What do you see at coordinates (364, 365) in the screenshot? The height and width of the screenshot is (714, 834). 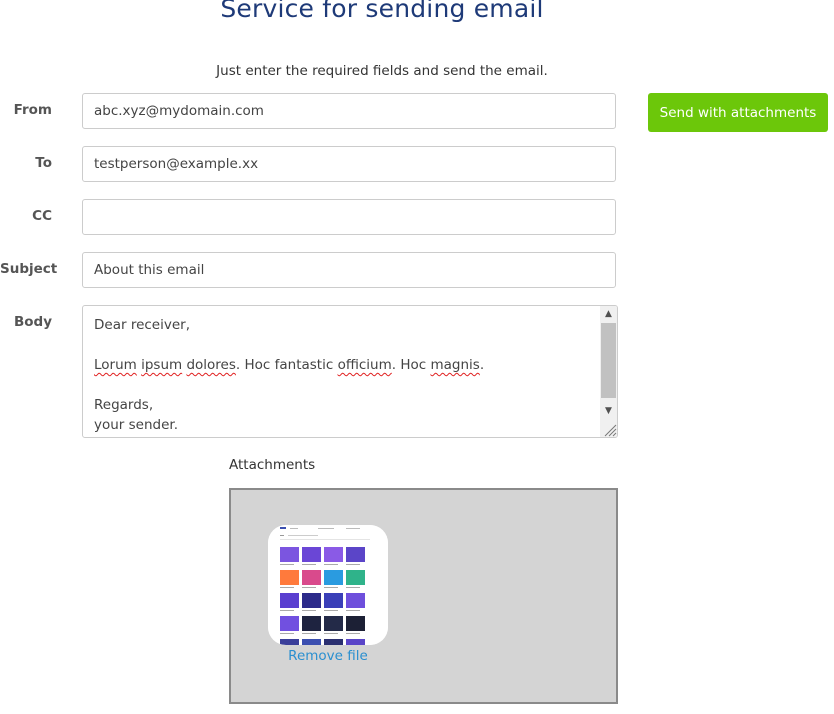 I see `body-word: officium` at bounding box center [364, 365].